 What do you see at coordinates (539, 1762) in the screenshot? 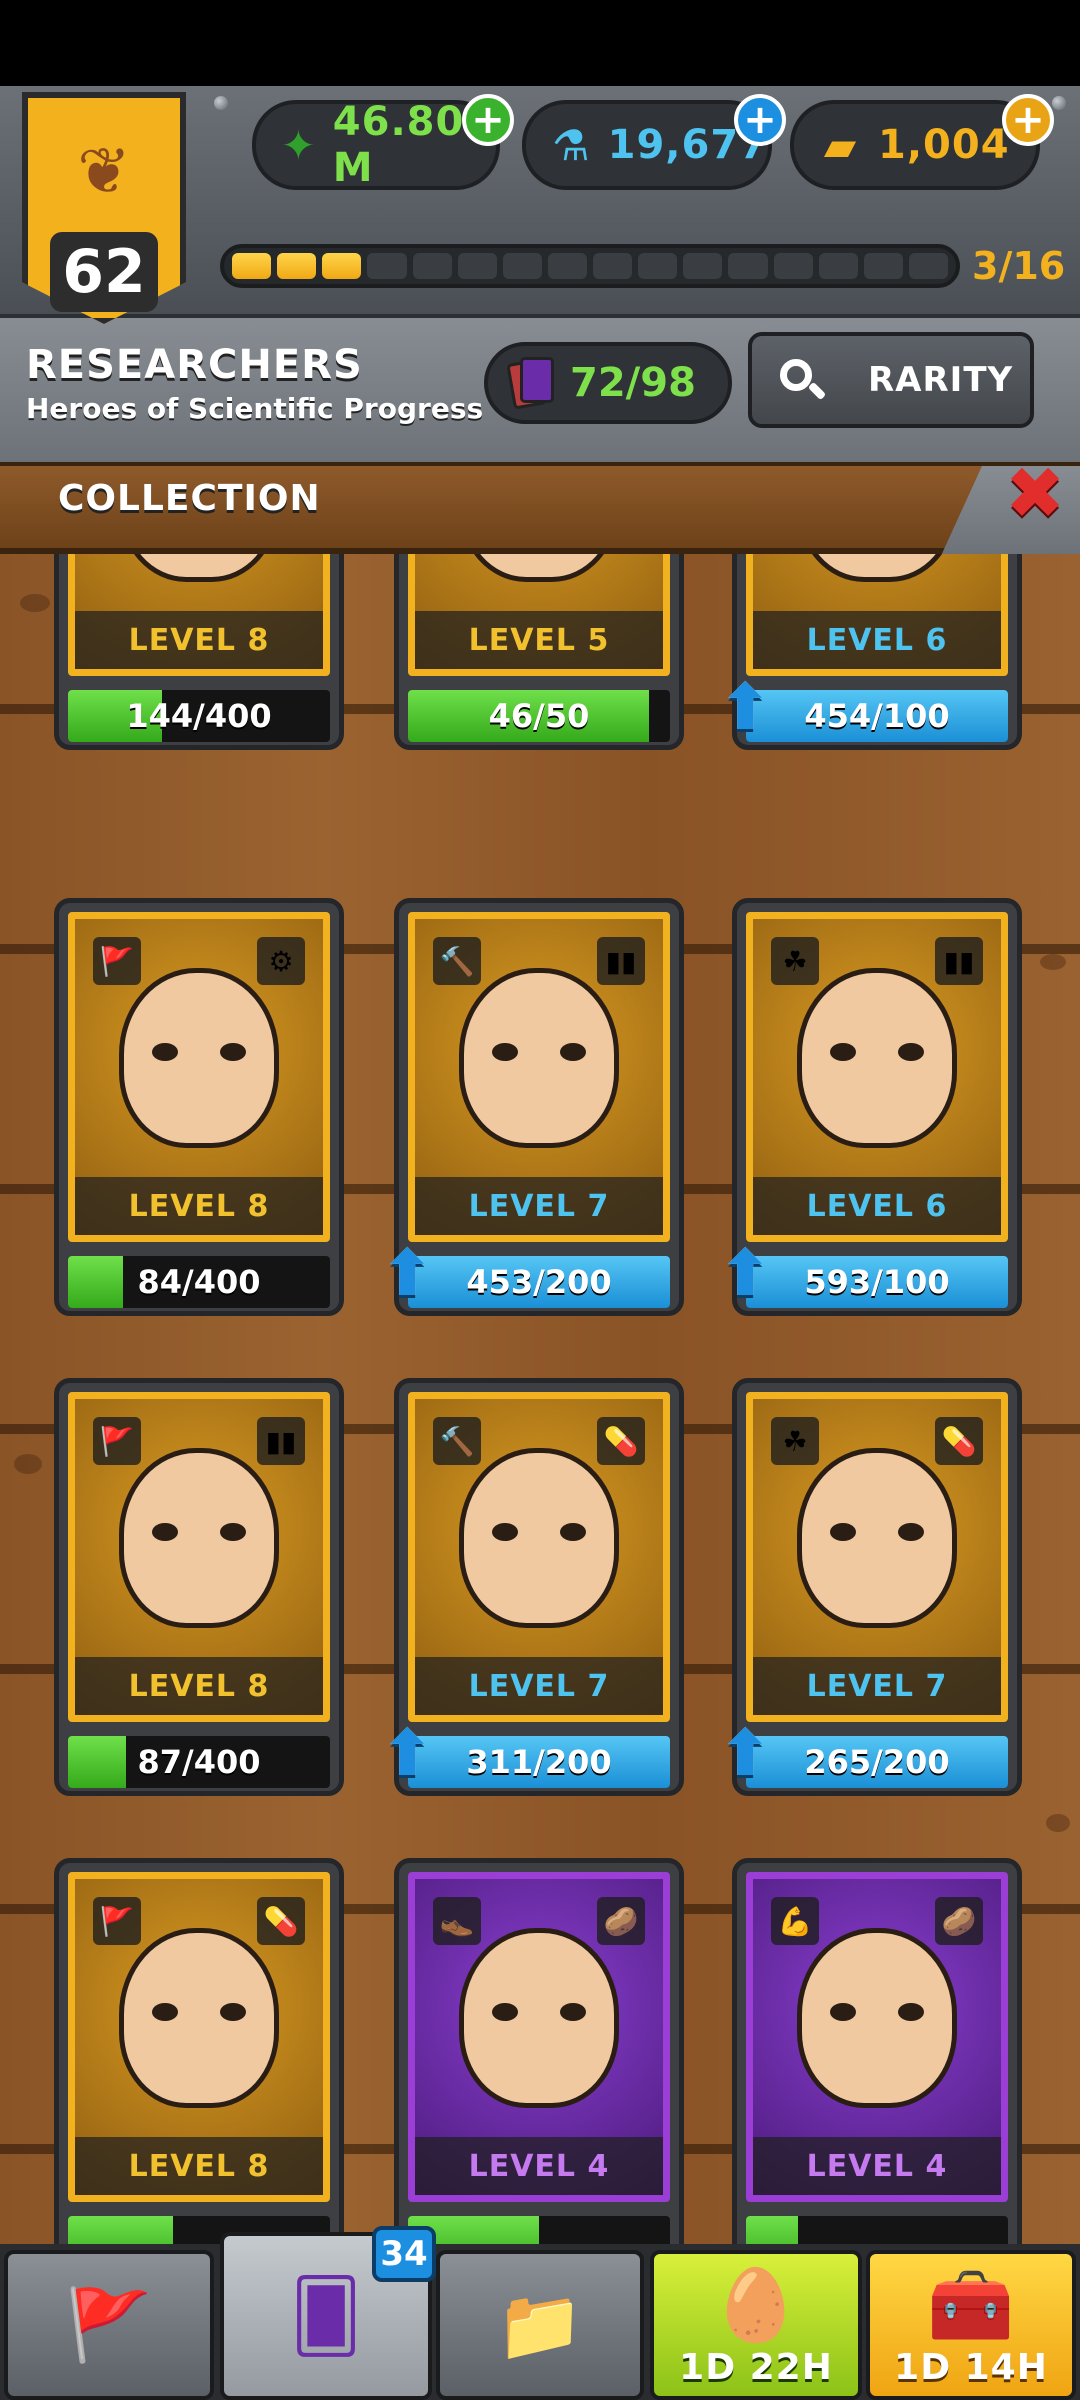
I see `card-progress-text: 311/200` at bounding box center [539, 1762].